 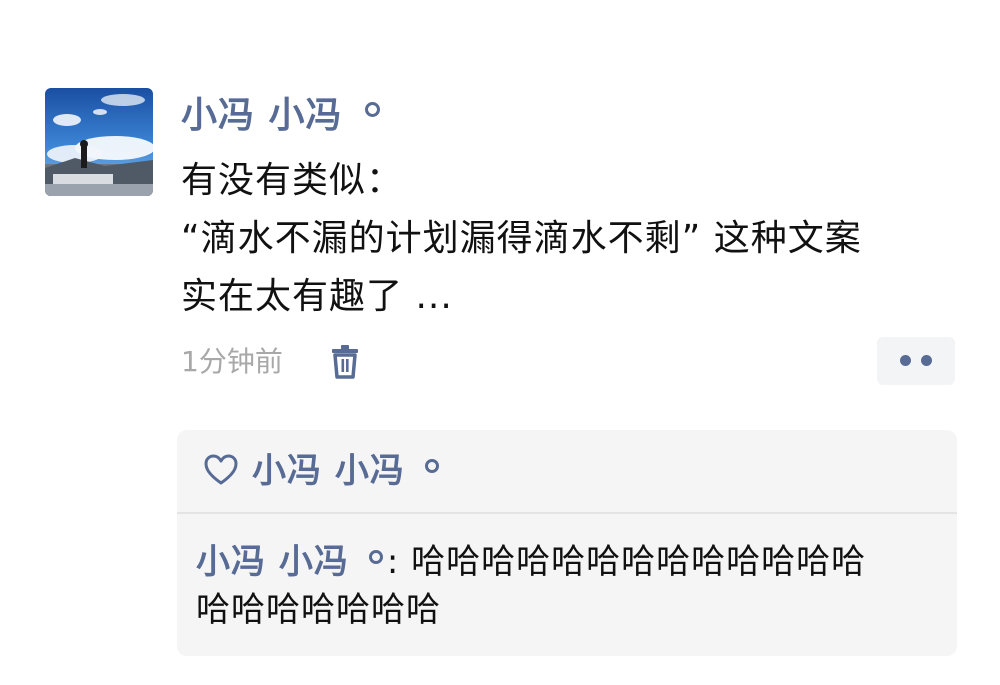 What do you see at coordinates (221, 469) in the screenshot?
I see `heart-icon` at bounding box center [221, 469].